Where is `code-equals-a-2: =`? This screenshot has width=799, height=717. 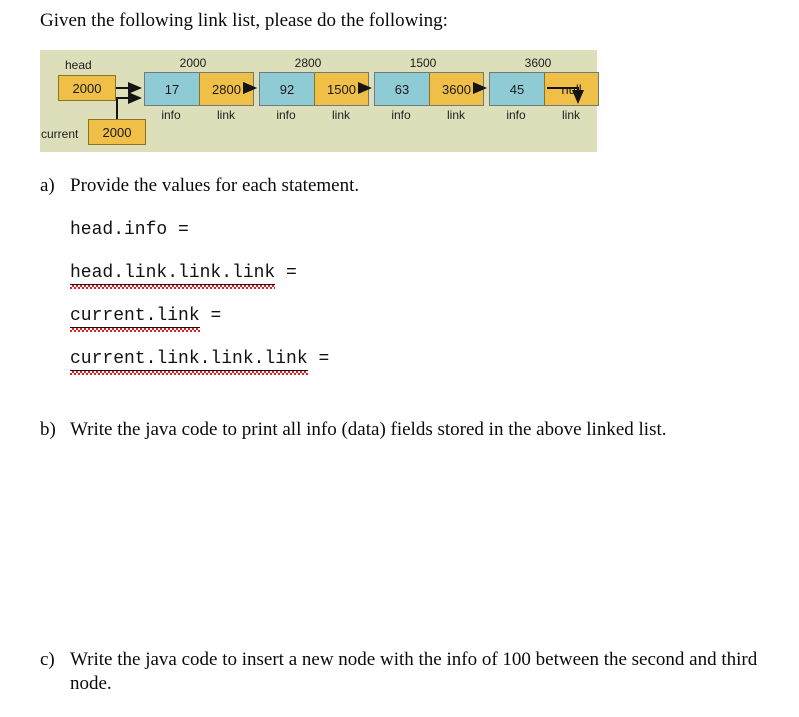 code-equals-a-2: = is located at coordinates (216, 316).